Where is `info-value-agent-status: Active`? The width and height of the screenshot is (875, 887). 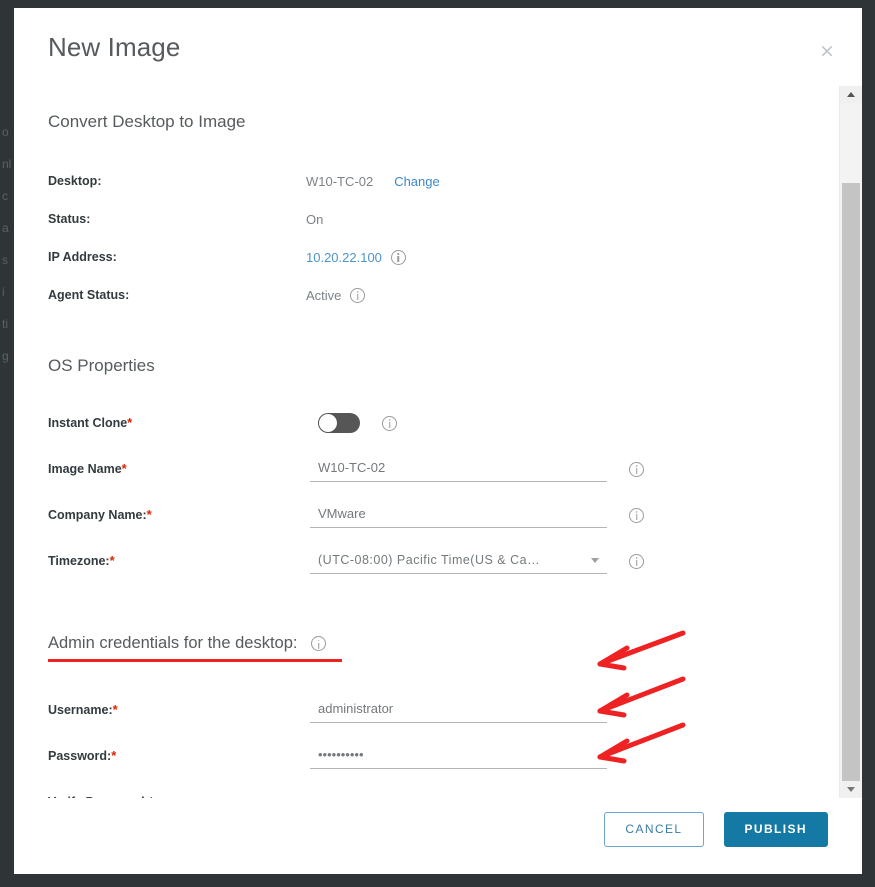 info-value-agent-status: Active is located at coordinates (336, 295).